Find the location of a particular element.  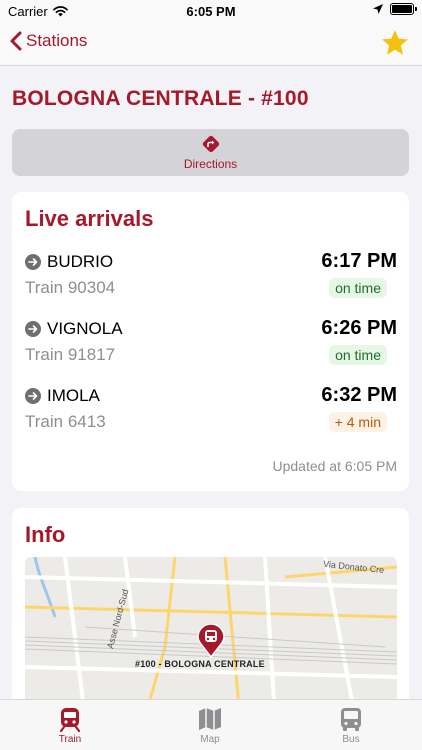

page-title: BOLOGNA CENTRALE - #100 is located at coordinates (160, 98).